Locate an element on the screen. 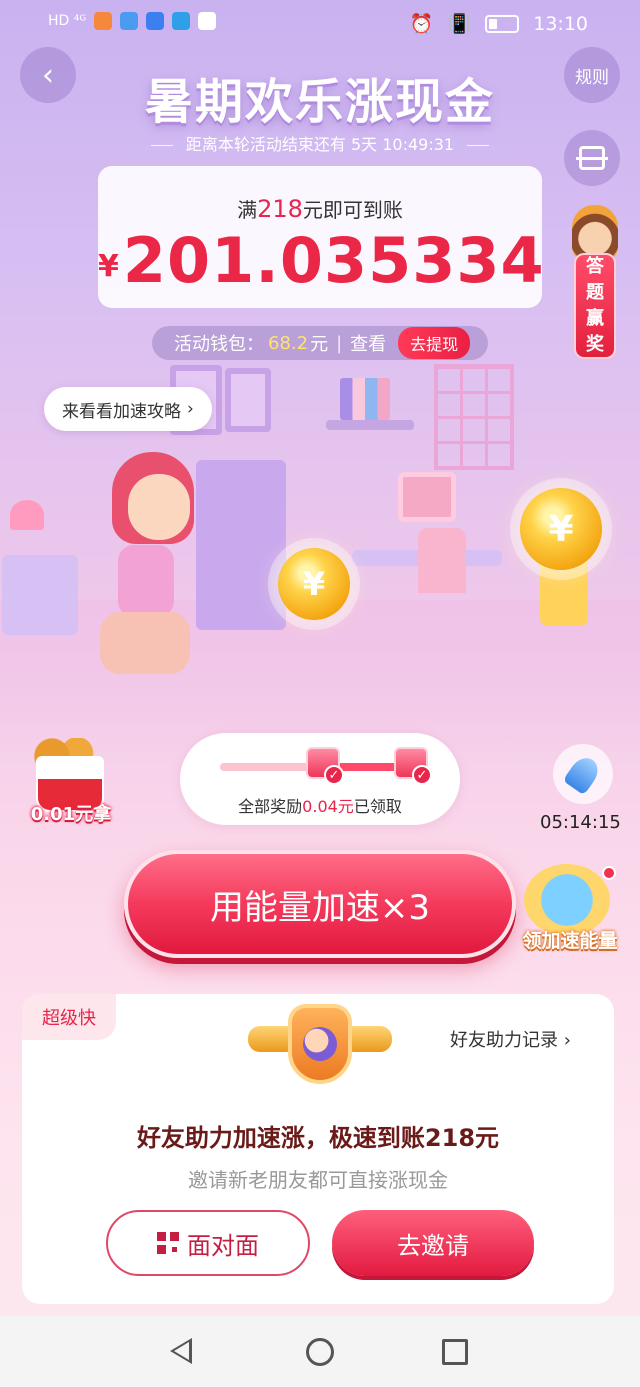 The image size is (640, 1387). get-energy-button: 领加速能量 is located at coordinates (570, 910).